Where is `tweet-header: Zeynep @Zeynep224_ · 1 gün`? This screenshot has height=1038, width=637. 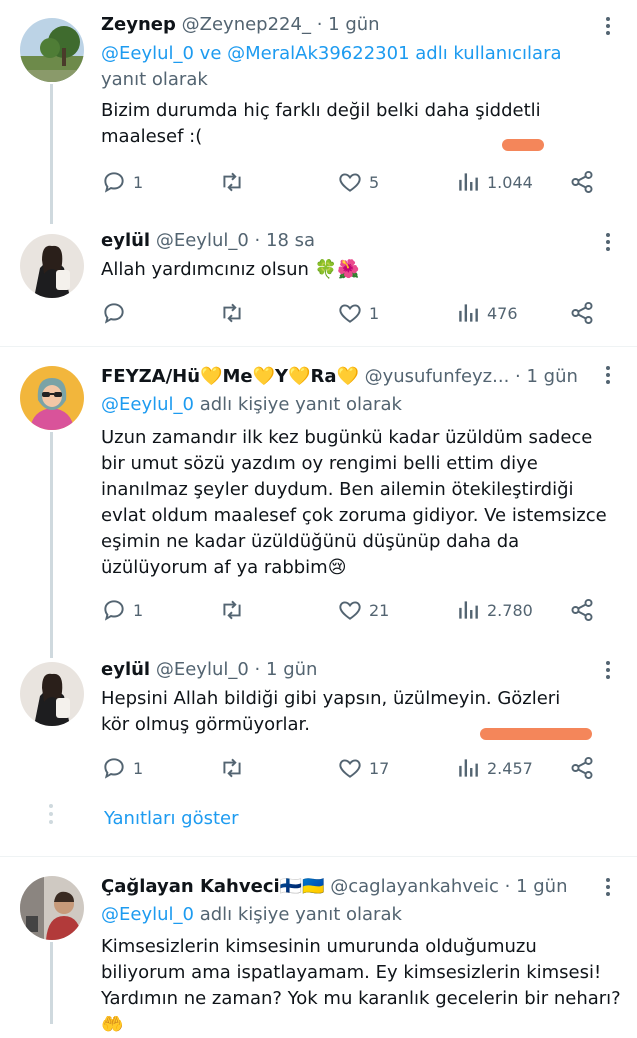
tweet-header: Zeynep @Zeynep224_ · 1 gün is located at coordinates (349, 24).